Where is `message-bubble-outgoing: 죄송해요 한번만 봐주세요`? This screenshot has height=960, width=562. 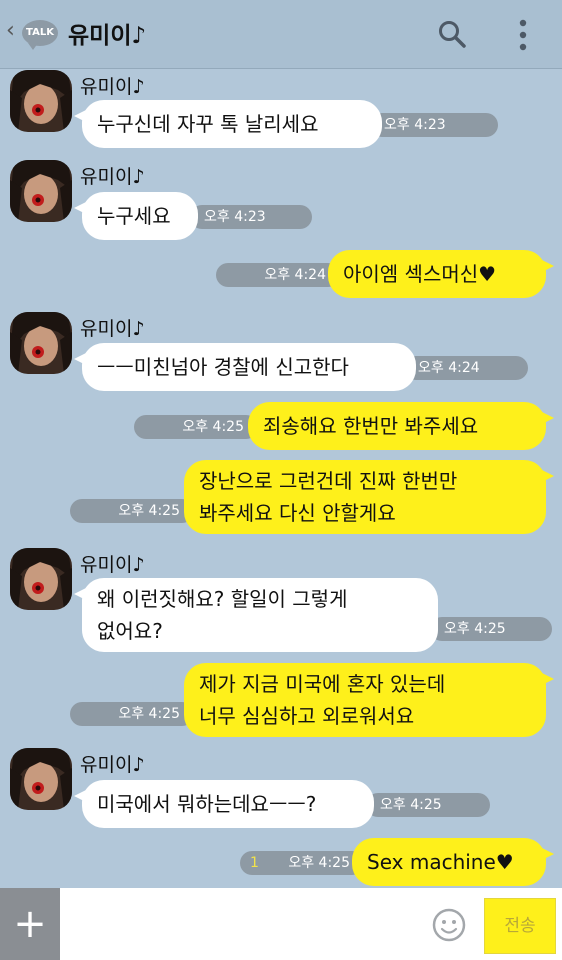 message-bubble-outgoing: 죄송해요 한번만 봐주세요 is located at coordinates (401, 426).